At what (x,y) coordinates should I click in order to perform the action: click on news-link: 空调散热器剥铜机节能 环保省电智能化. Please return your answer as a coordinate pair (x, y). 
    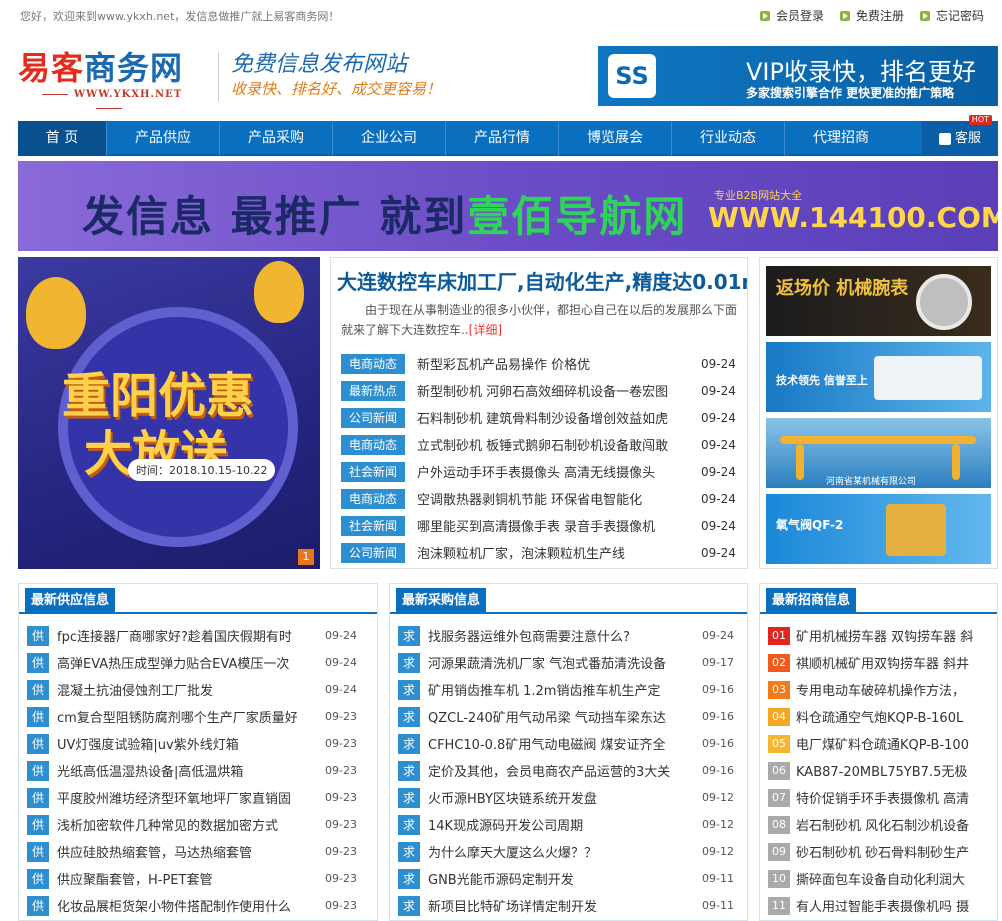
    Looking at the image, I should click on (552, 498).